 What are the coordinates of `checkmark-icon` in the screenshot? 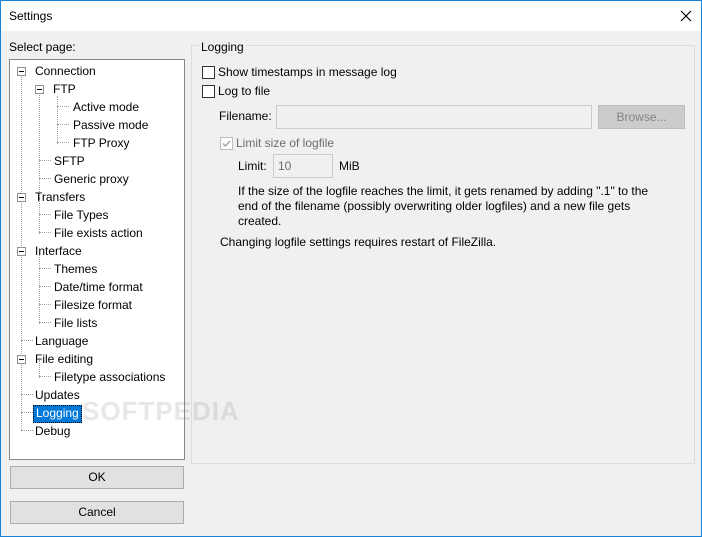 It's located at (226, 144).